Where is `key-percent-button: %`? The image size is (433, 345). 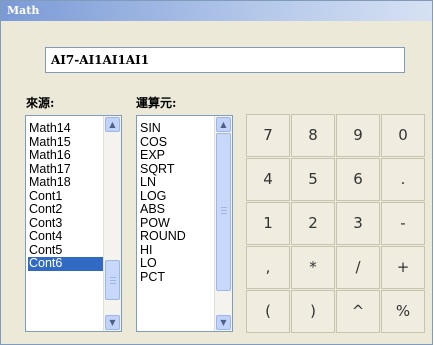
key-percent-button: % is located at coordinates (403, 311).